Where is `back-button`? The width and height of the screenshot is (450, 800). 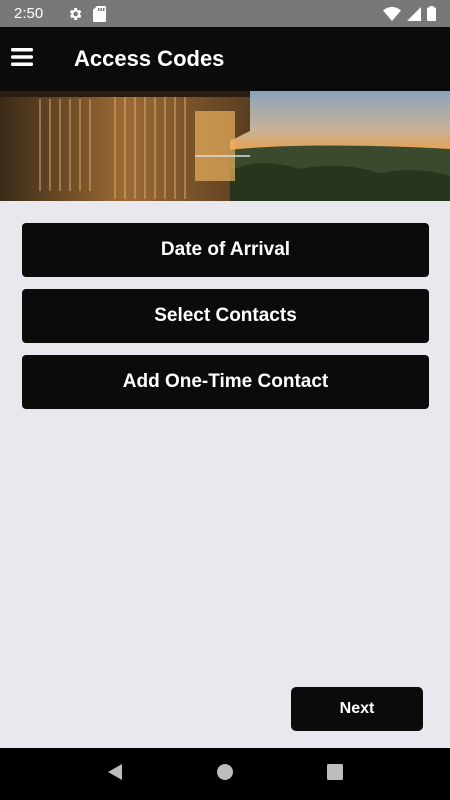
back-button is located at coordinates (115, 774).